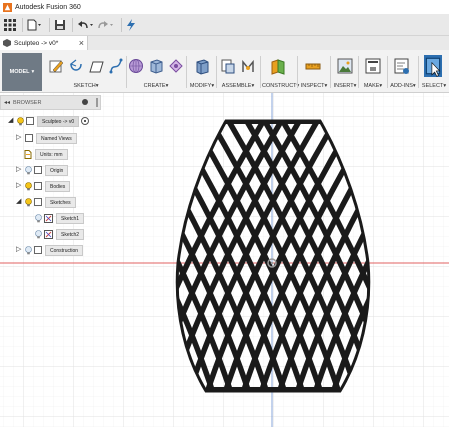 This screenshot has height=427, width=449. I want to click on construct-group-label: CONSTRUCT, so click(279, 86).